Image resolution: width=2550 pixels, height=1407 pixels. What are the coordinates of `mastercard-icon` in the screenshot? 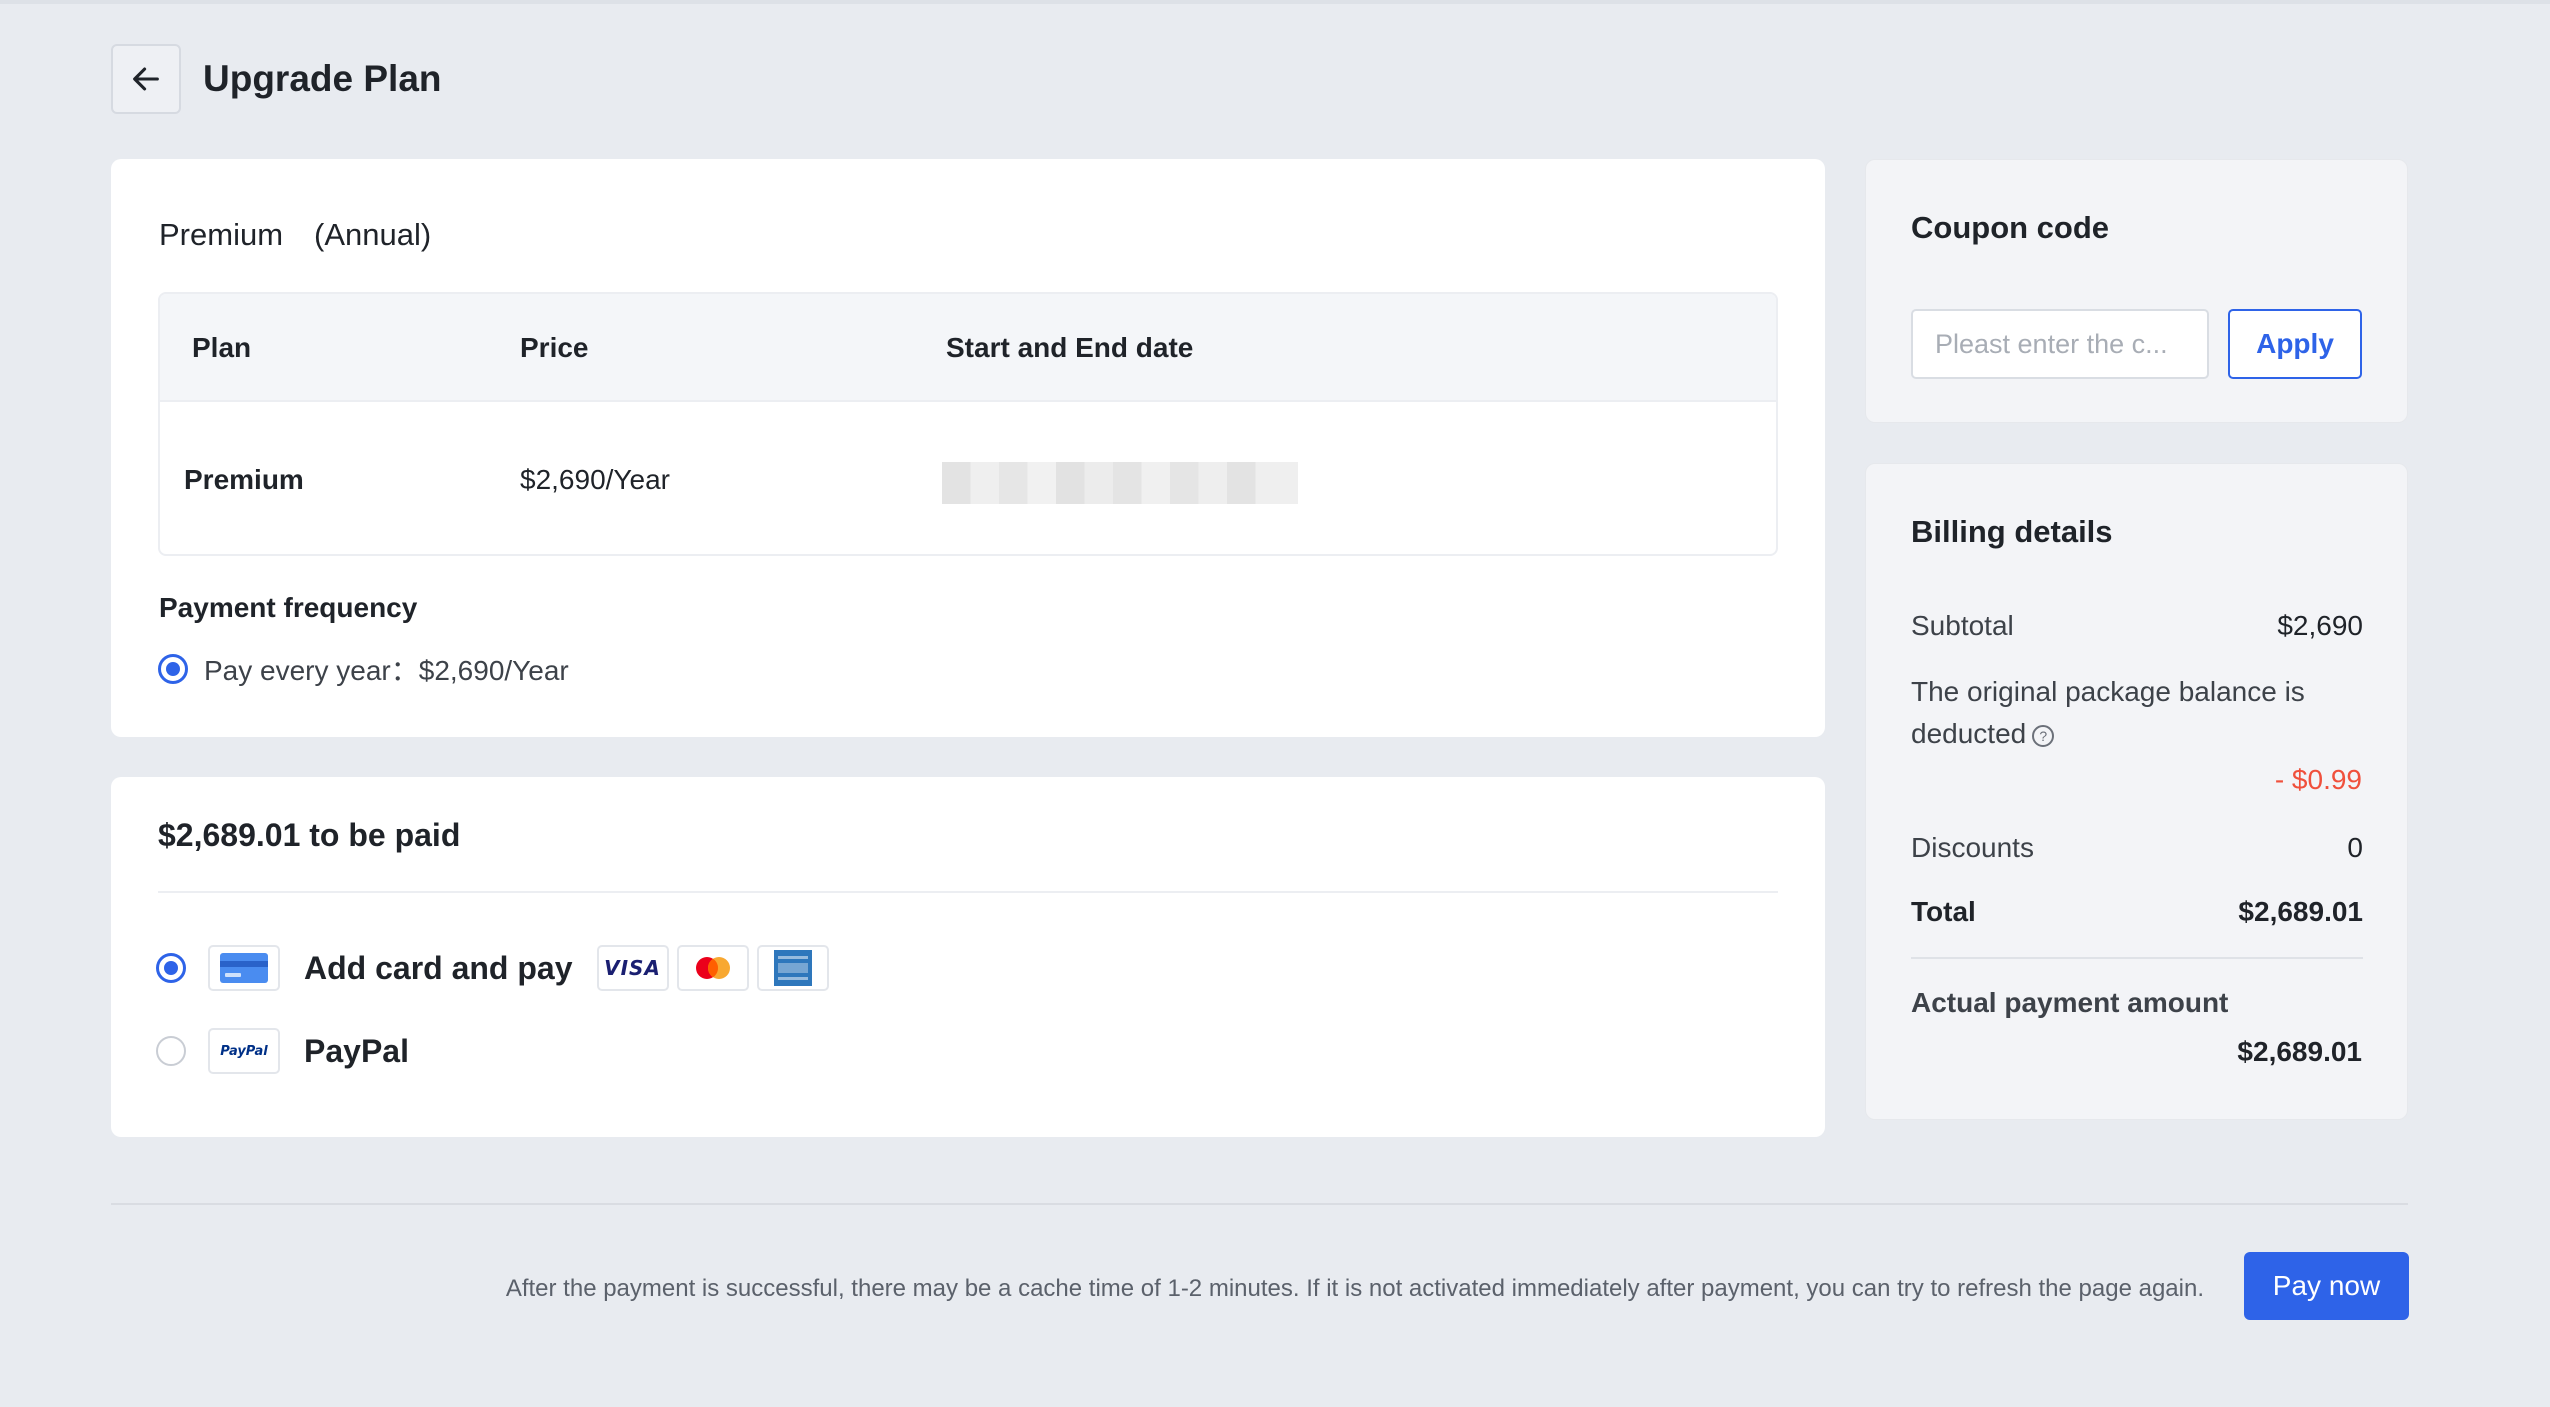 It's located at (712, 968).